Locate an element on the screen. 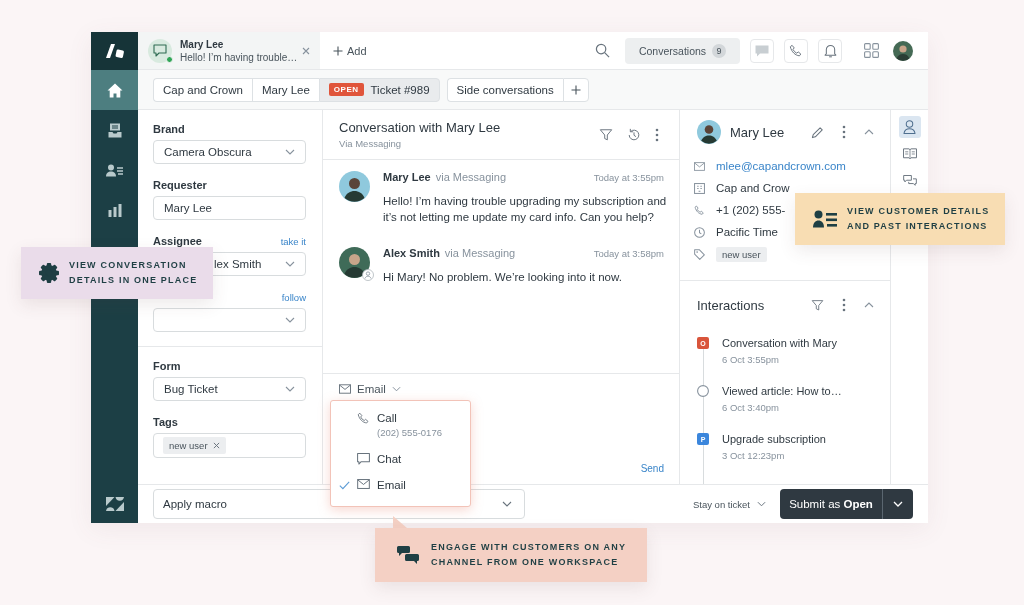  submit-options-button is located at coordinates (897, 504).